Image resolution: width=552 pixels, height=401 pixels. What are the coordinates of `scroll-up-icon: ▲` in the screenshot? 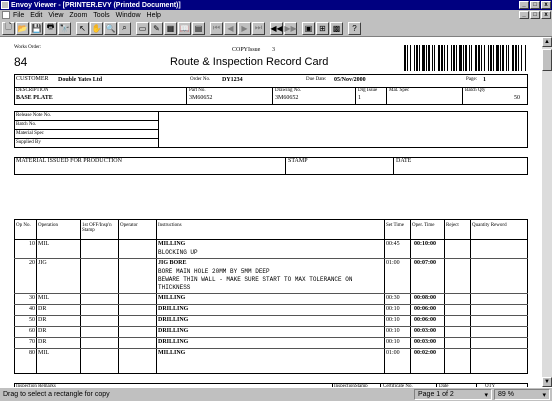 It's located at (547, 42).